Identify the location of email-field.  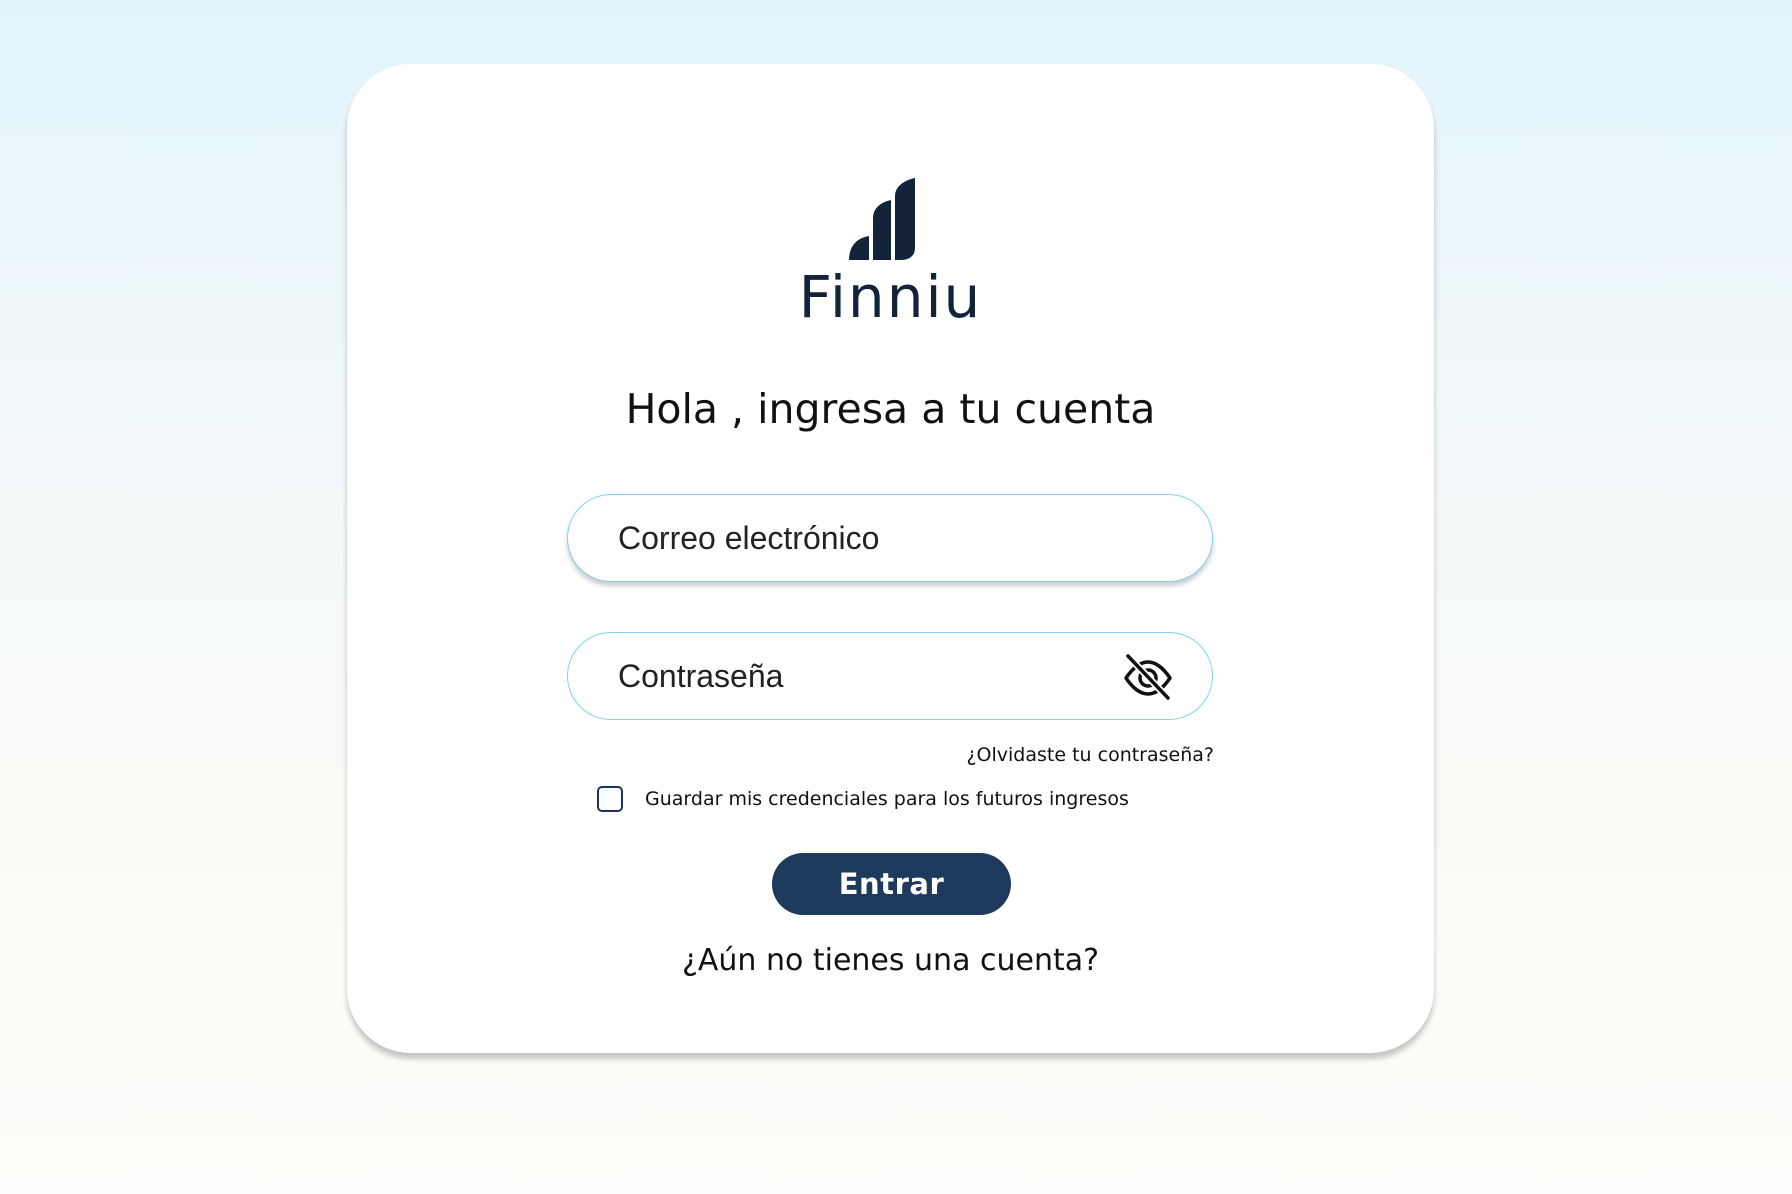
(890, 538).